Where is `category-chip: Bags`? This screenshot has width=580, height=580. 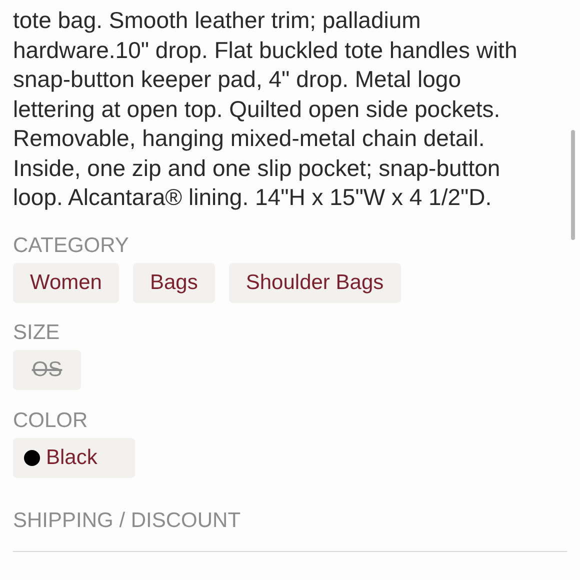
category-chip: Bags is located at coordinates (173, 282).